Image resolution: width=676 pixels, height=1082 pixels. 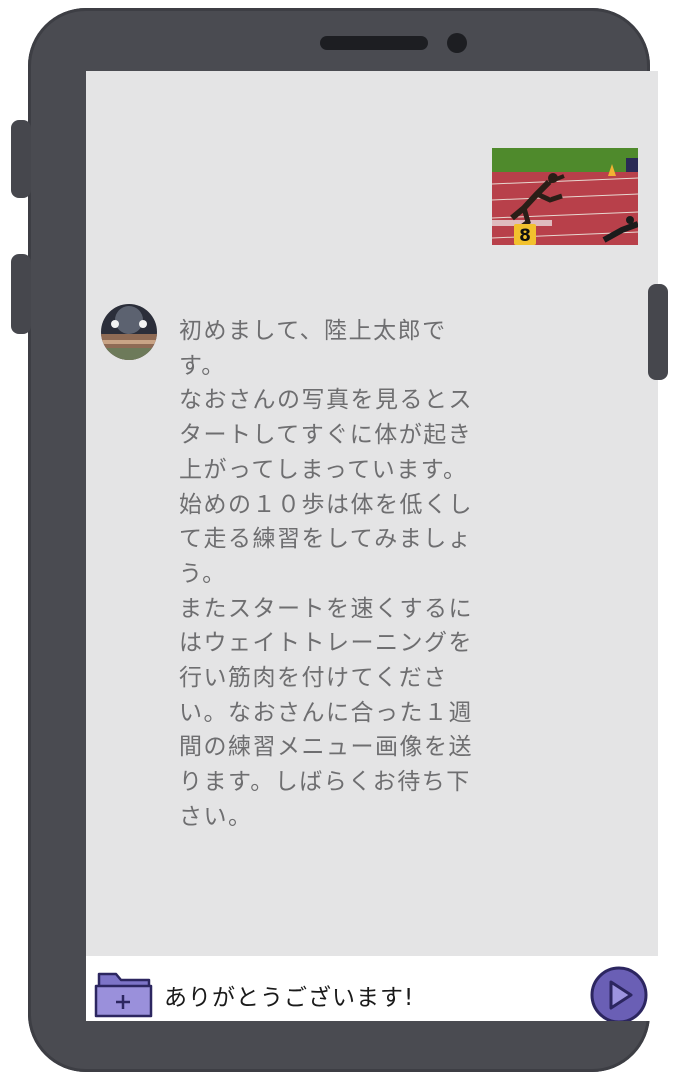 I want to click on folder-plus-icon, so click(x=125, y=994).